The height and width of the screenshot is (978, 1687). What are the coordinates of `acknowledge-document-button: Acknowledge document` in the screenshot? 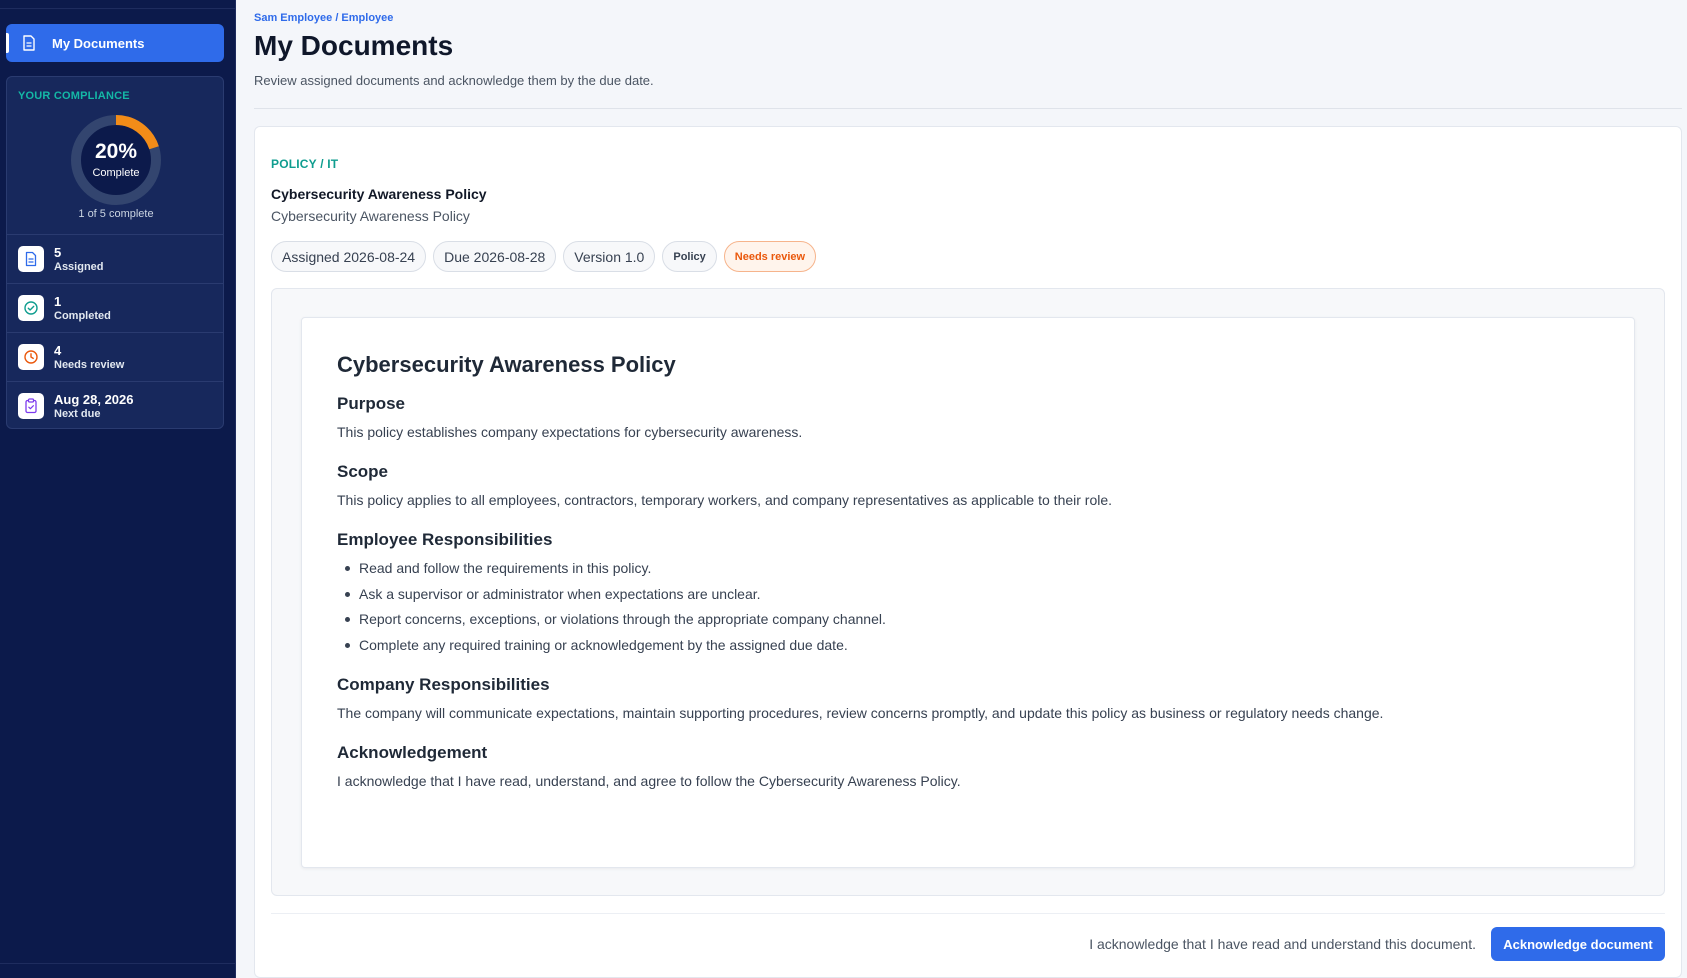 It's located at (1578, 944).